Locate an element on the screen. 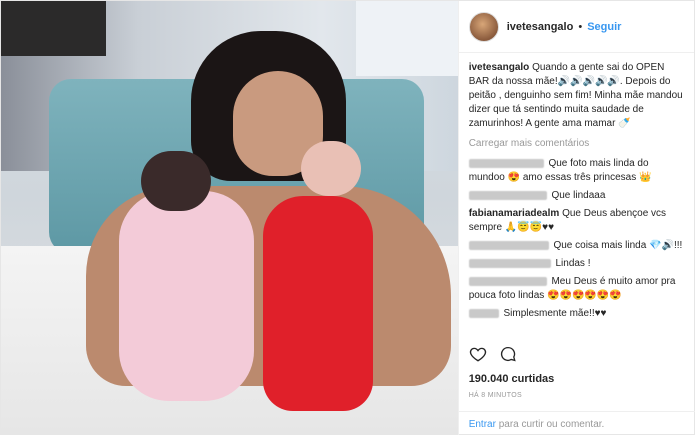 This screenshot has width=695, height=435. comment-text: Que lindaaa is located at coordinates (578, 195).